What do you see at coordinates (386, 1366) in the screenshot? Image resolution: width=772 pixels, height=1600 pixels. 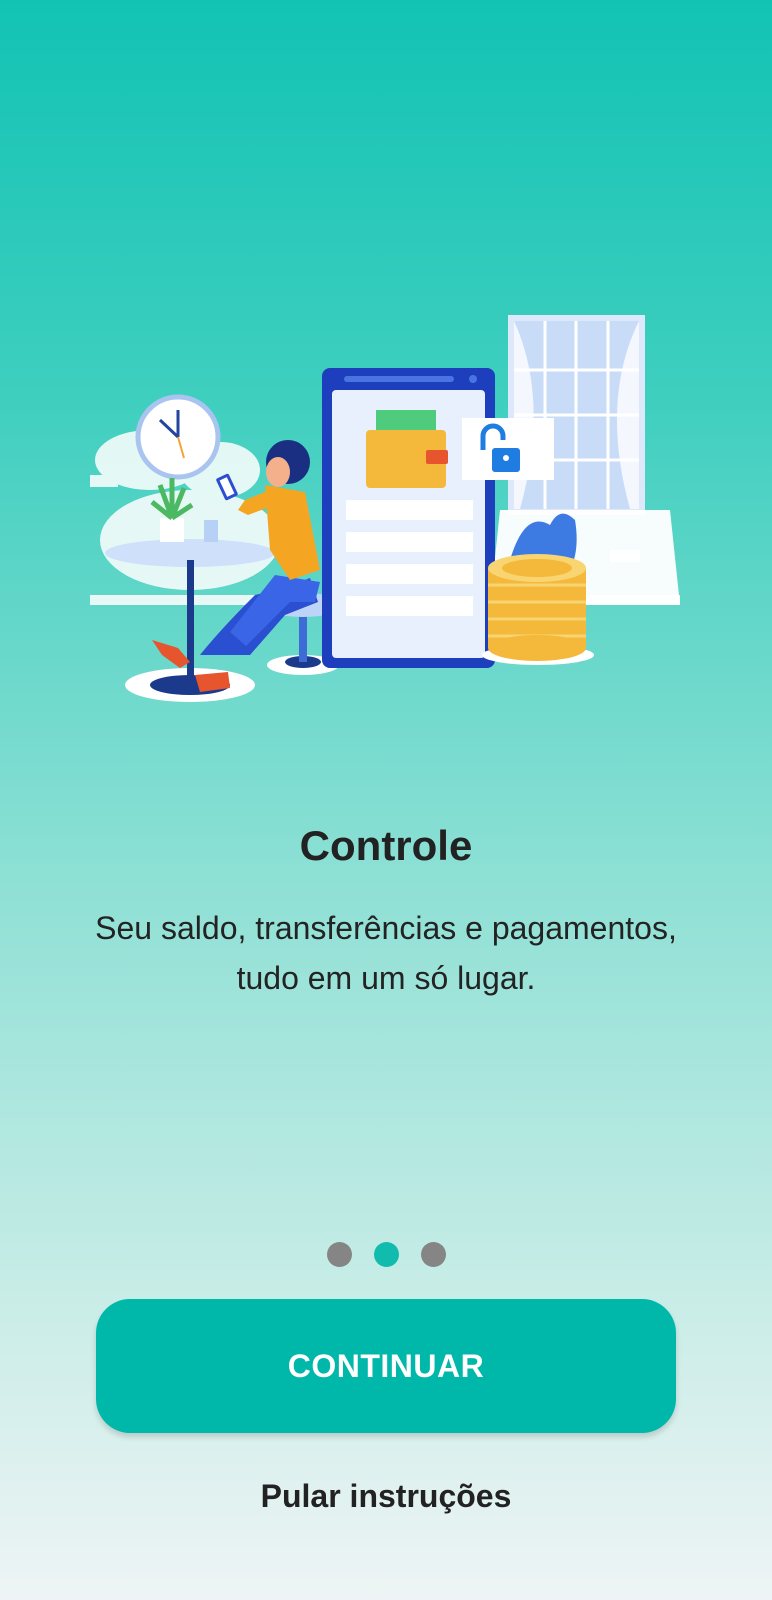 I see `continue-button: CONTINUAR` at bounding box center [386, 1366].